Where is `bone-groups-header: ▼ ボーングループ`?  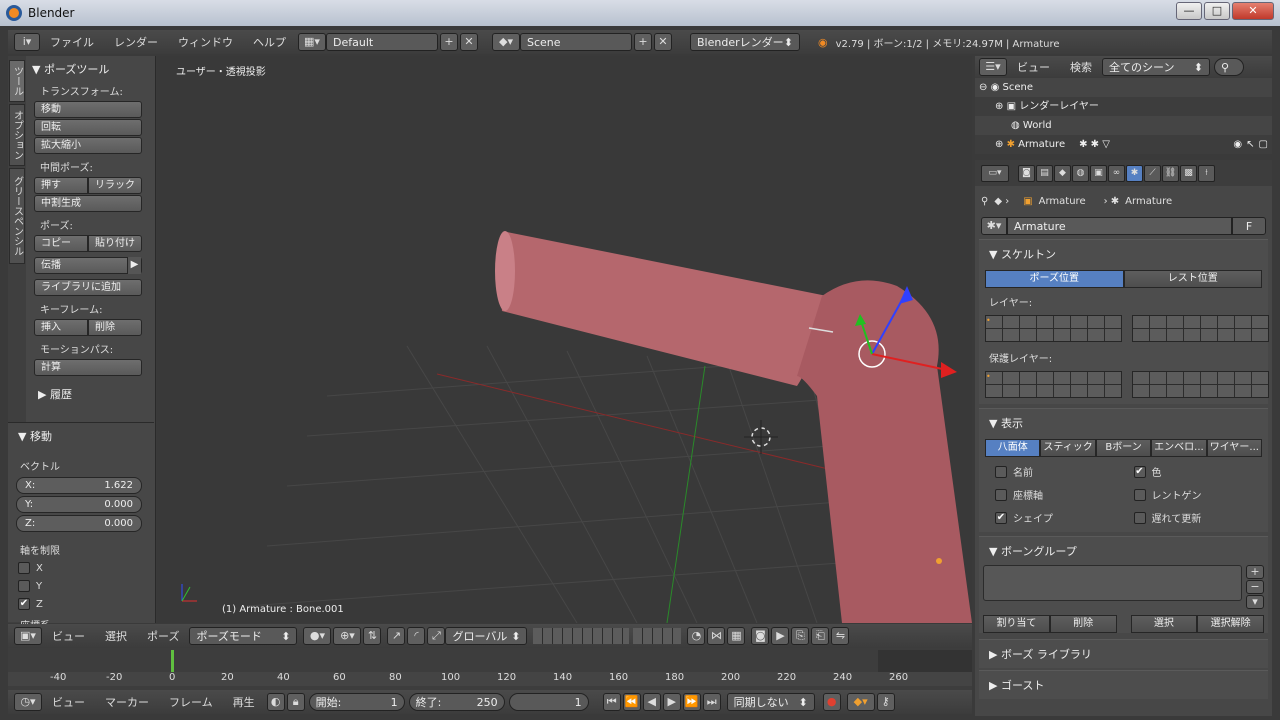 bone-groups-header: ▼ ボーングループ is located at coordinates (1123, 551).